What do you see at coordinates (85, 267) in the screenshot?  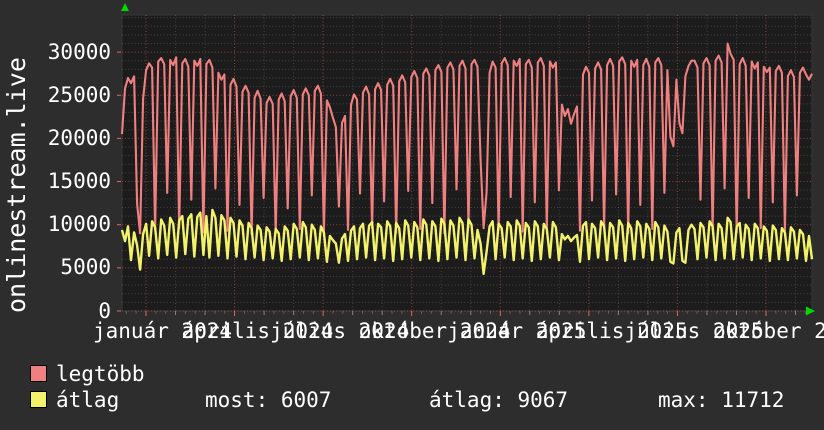 I see `y-axis-tick-label: 5000` at bounding box center [85, 267].